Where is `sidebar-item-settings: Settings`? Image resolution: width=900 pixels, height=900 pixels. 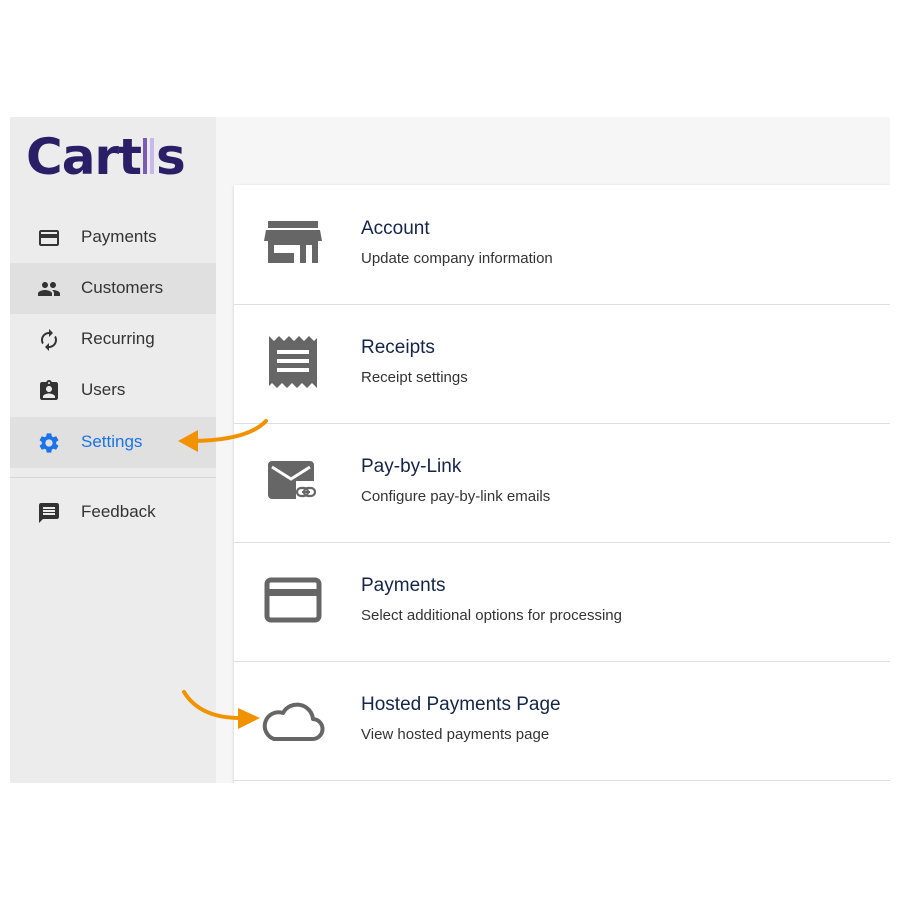
sidebar-item-settings: Settings is located at coordinates (113, 442).